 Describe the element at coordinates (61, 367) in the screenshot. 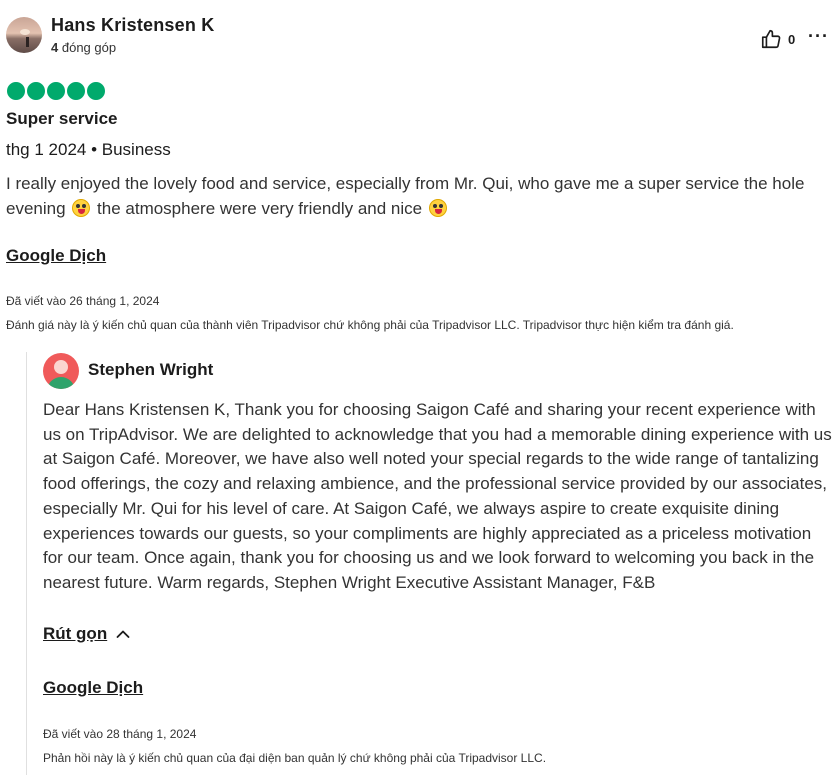

I see `avatar-head` at that location.